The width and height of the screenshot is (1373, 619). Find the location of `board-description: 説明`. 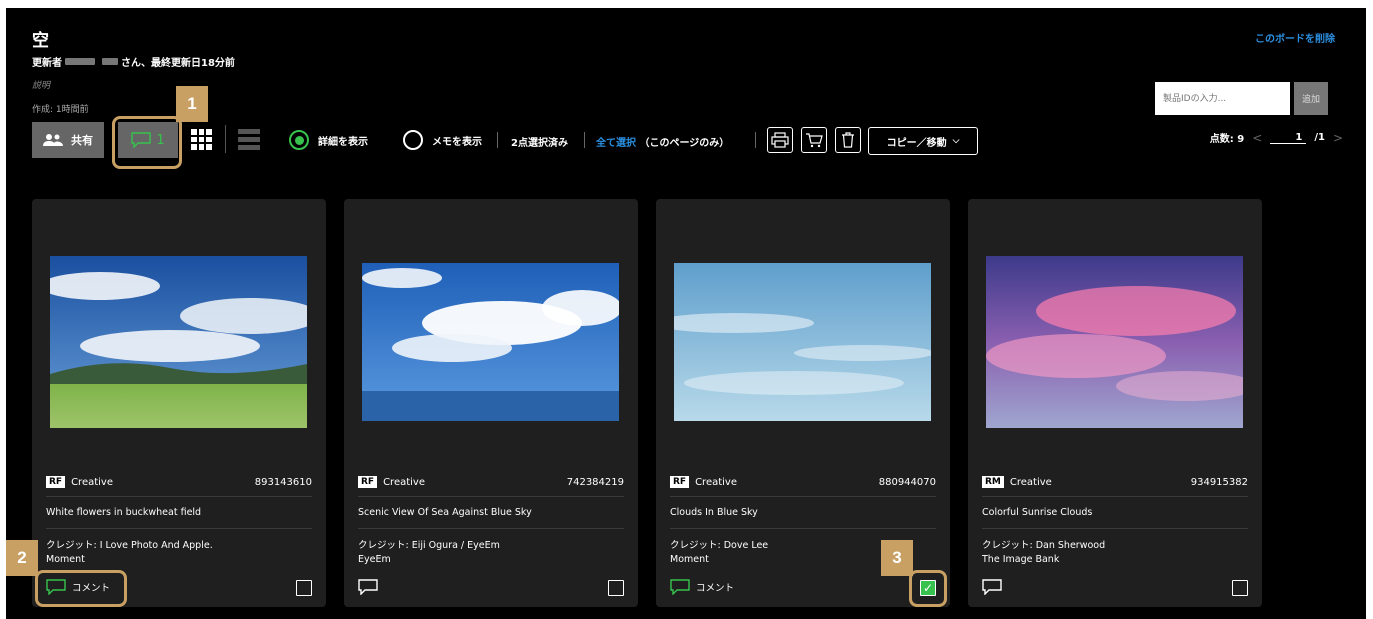

board-description: 説明 is located at coordinates (41, 84).